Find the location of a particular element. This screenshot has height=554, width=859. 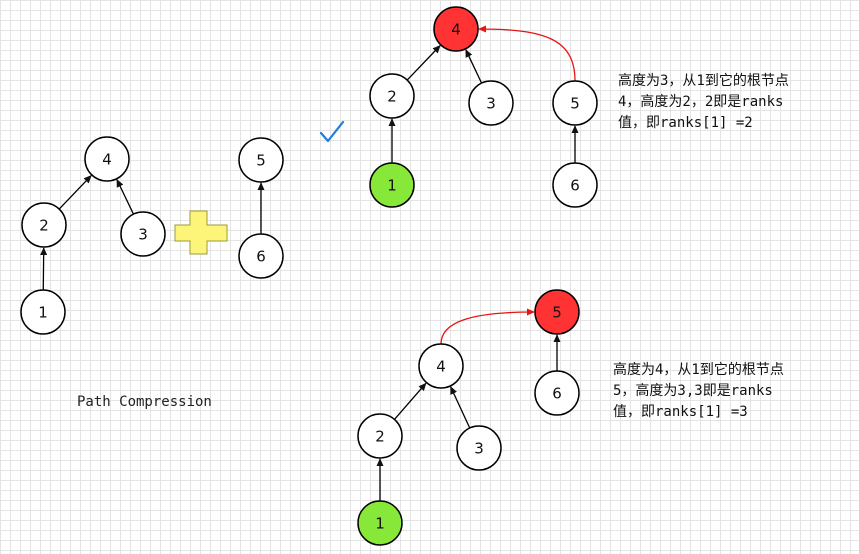

left-pair-node-5: 5 is located at coordinates (261, 160).